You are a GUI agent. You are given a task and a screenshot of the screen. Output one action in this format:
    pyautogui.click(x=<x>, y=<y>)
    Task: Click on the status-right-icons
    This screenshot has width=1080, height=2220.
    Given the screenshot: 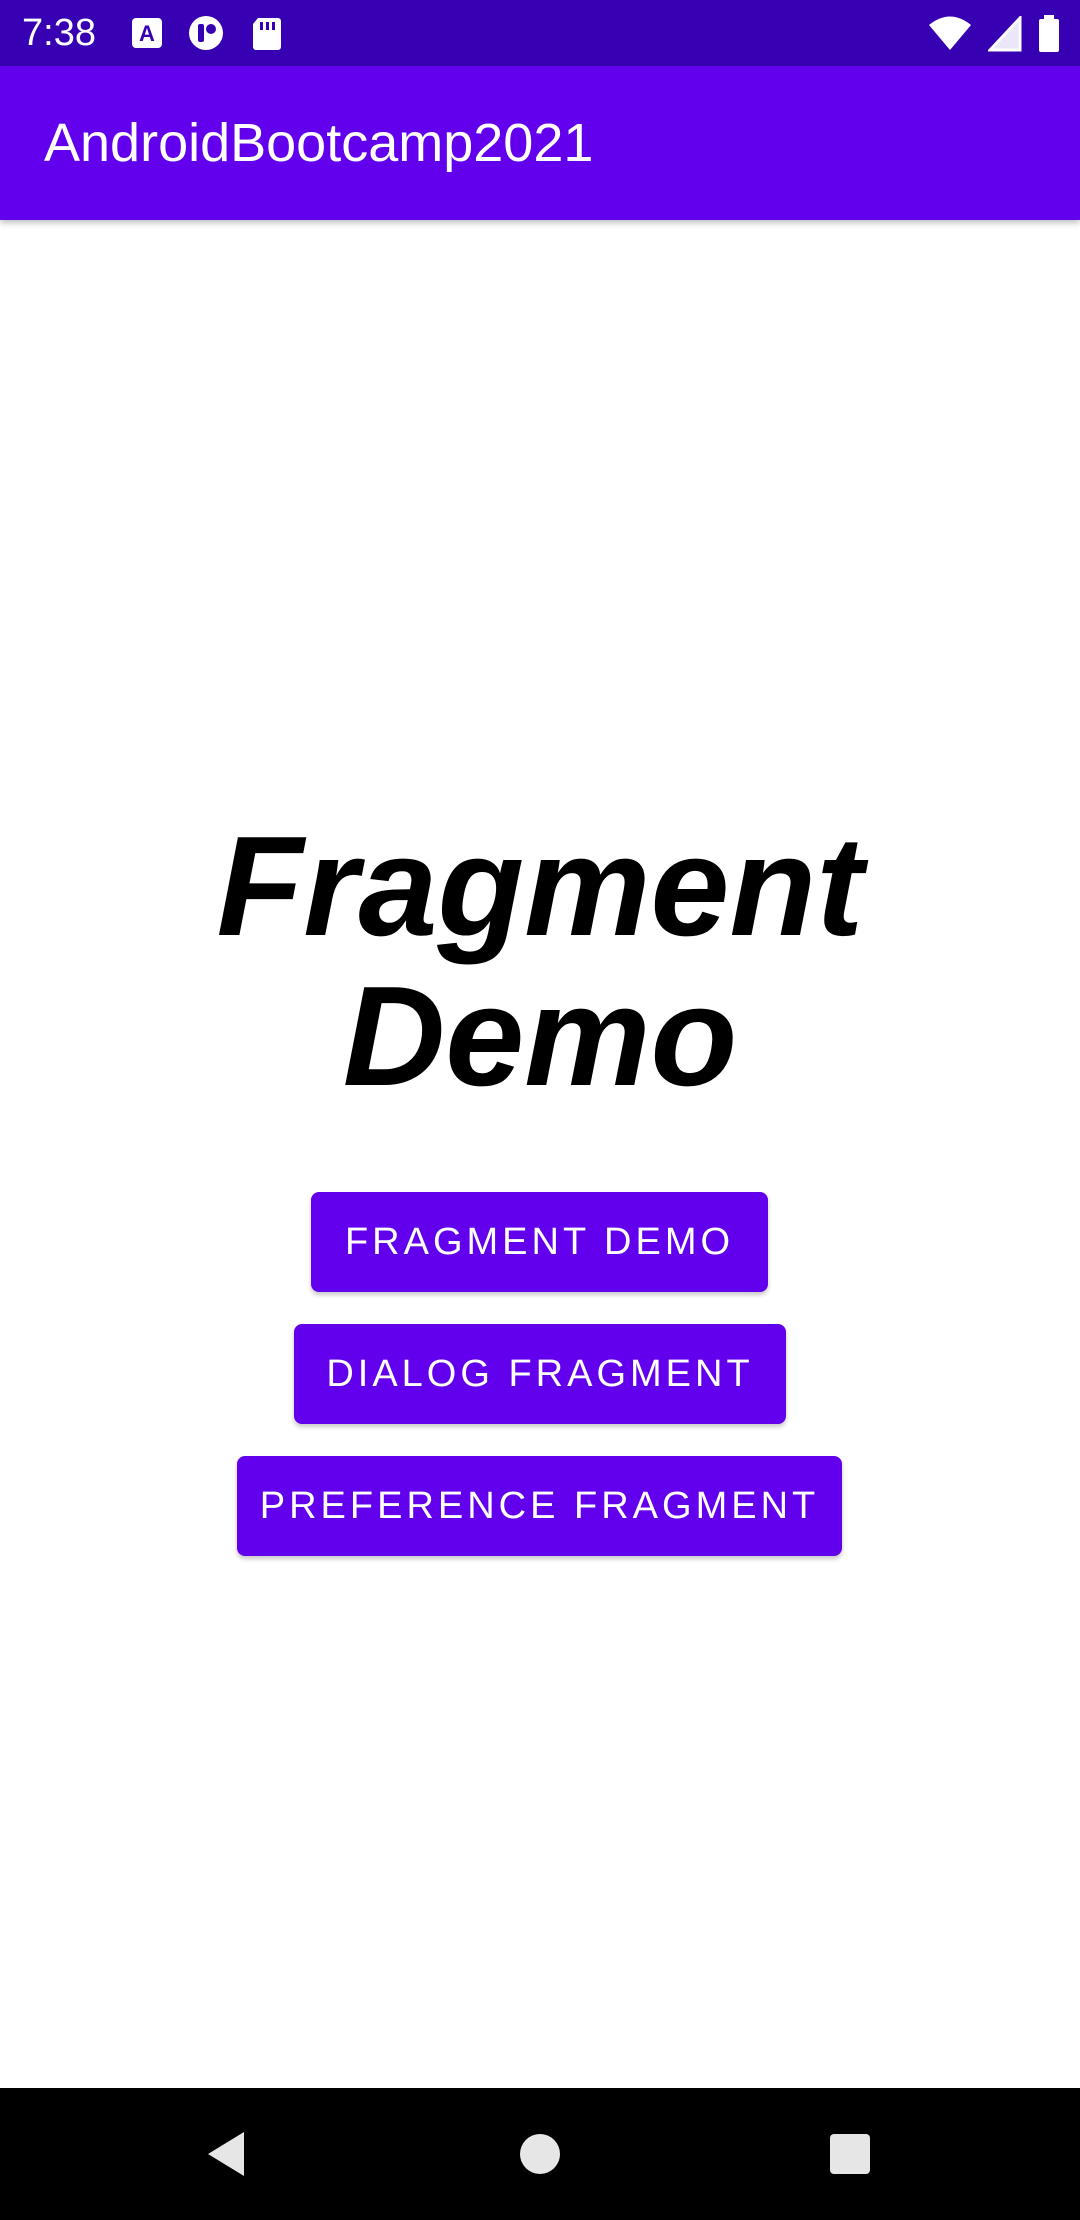 What is the action you would take?
    pyautogui.click(x=994, y=34)
    